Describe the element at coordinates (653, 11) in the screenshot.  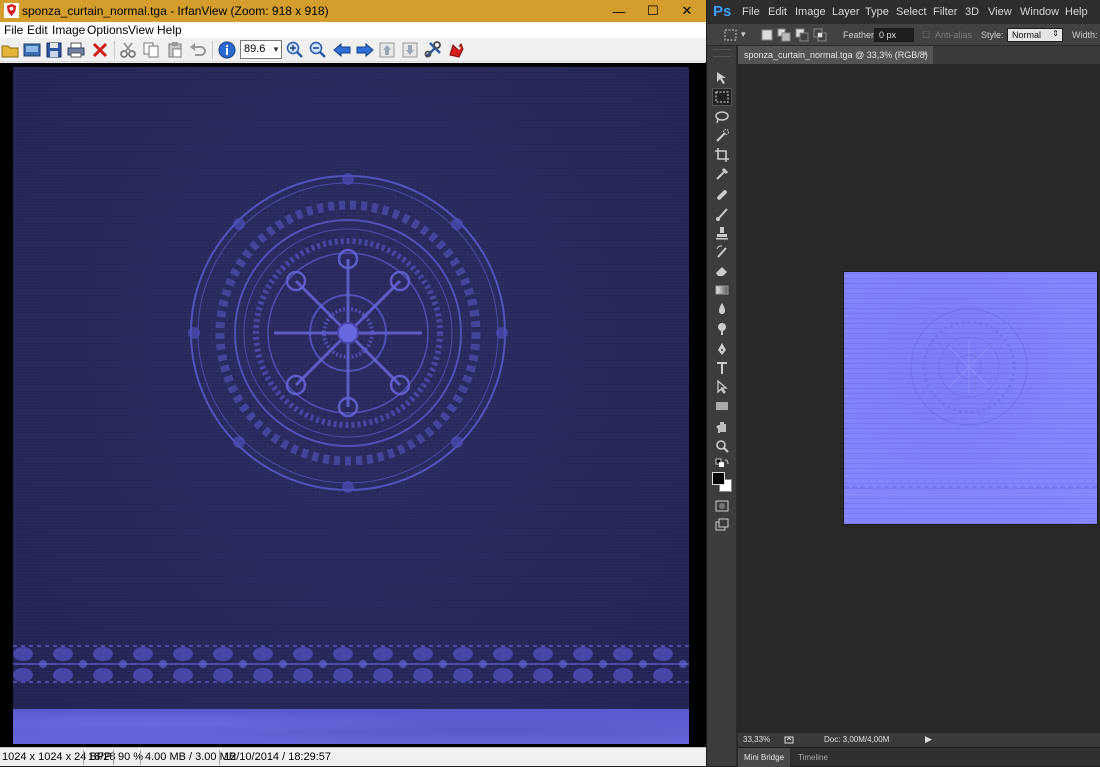
I see `maximize-button: ☐` at that location.